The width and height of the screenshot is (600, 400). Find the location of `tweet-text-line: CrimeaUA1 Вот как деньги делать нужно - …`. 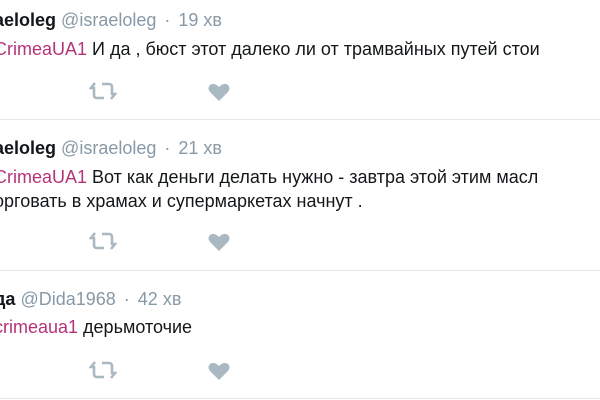

tweet-text-line: CrimeaUA1 Вот как деньги делать нужно - … is located at coordinates (269, 177).